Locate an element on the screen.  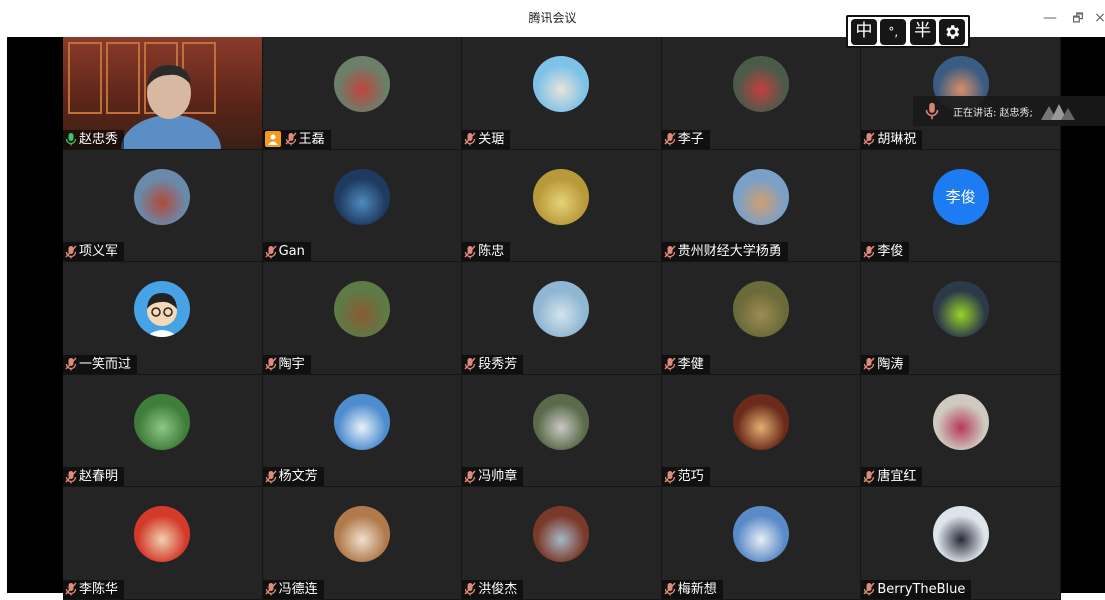
participant-nametag: 陈忠 is located at coordinates (486, 251).